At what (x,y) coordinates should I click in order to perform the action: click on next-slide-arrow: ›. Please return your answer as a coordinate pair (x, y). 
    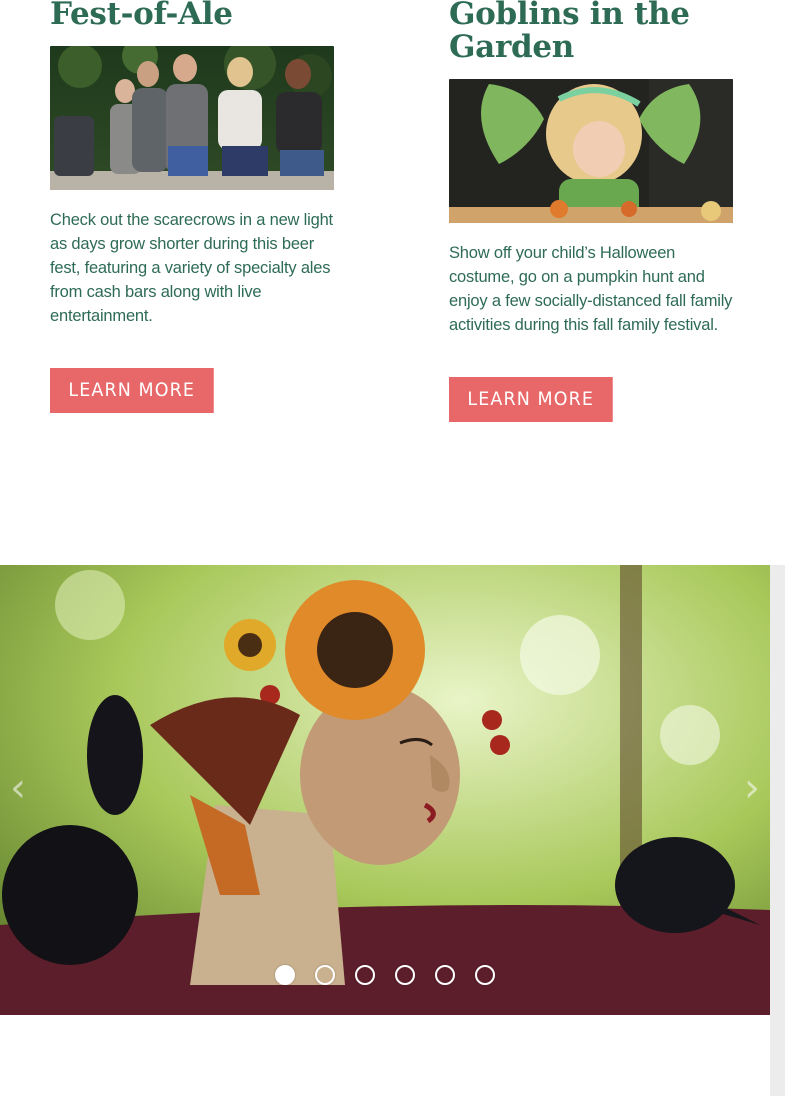
    Looking at the image, I should click on (752, 788).